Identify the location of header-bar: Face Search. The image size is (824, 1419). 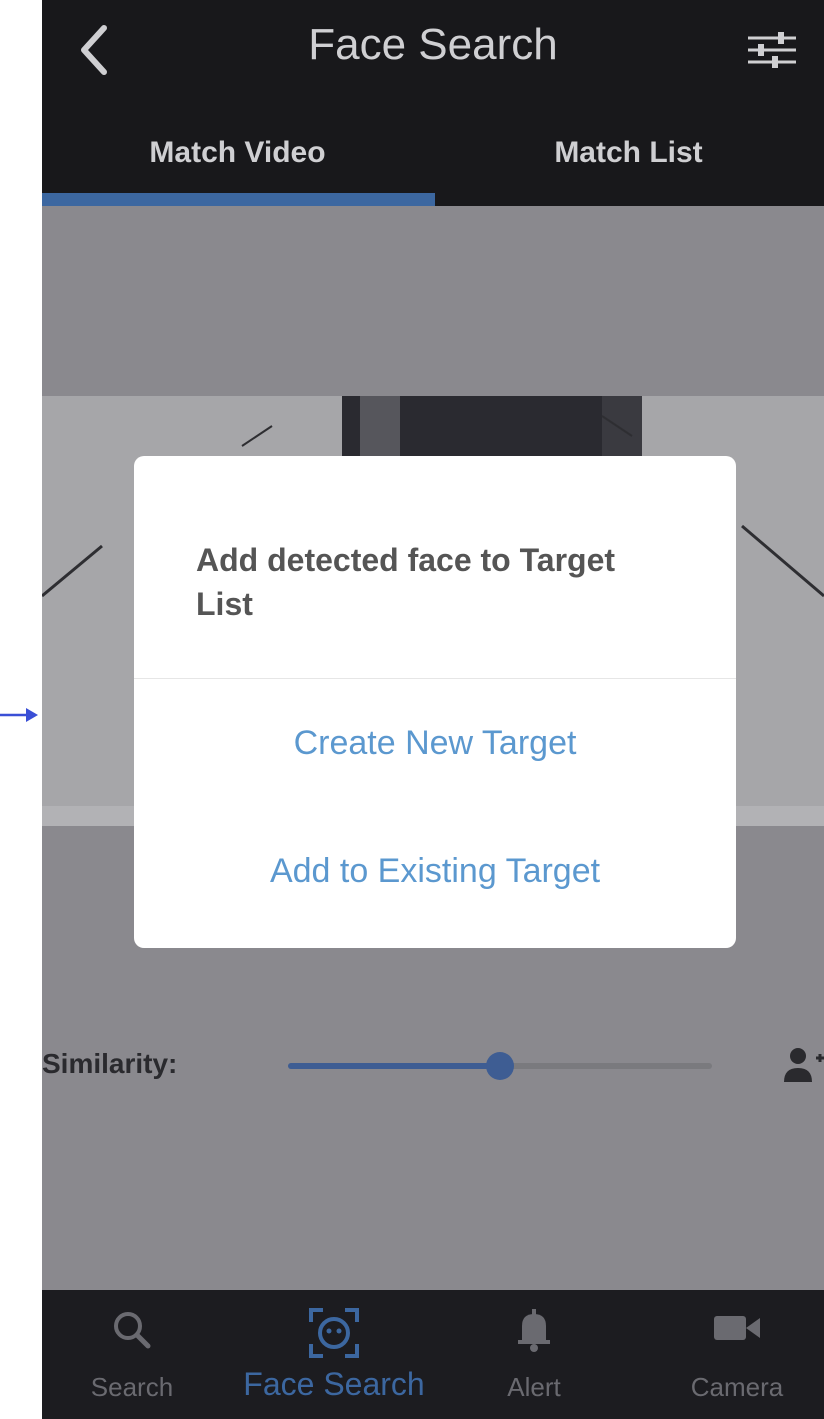
(433, 50).